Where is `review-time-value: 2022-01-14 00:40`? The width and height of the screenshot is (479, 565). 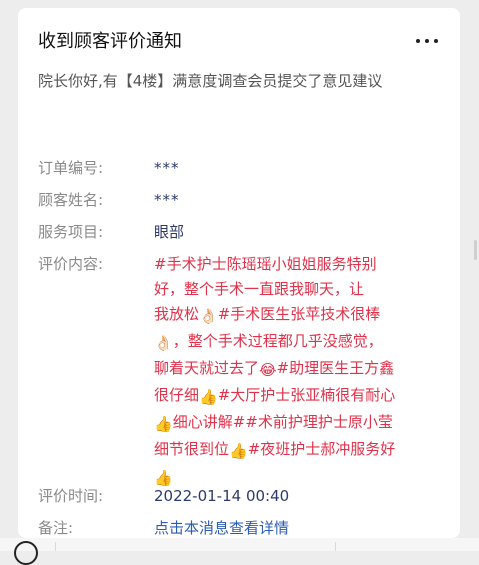 review-time-value: 2022-01-14 00:40 is located at coordinates (222, 496).